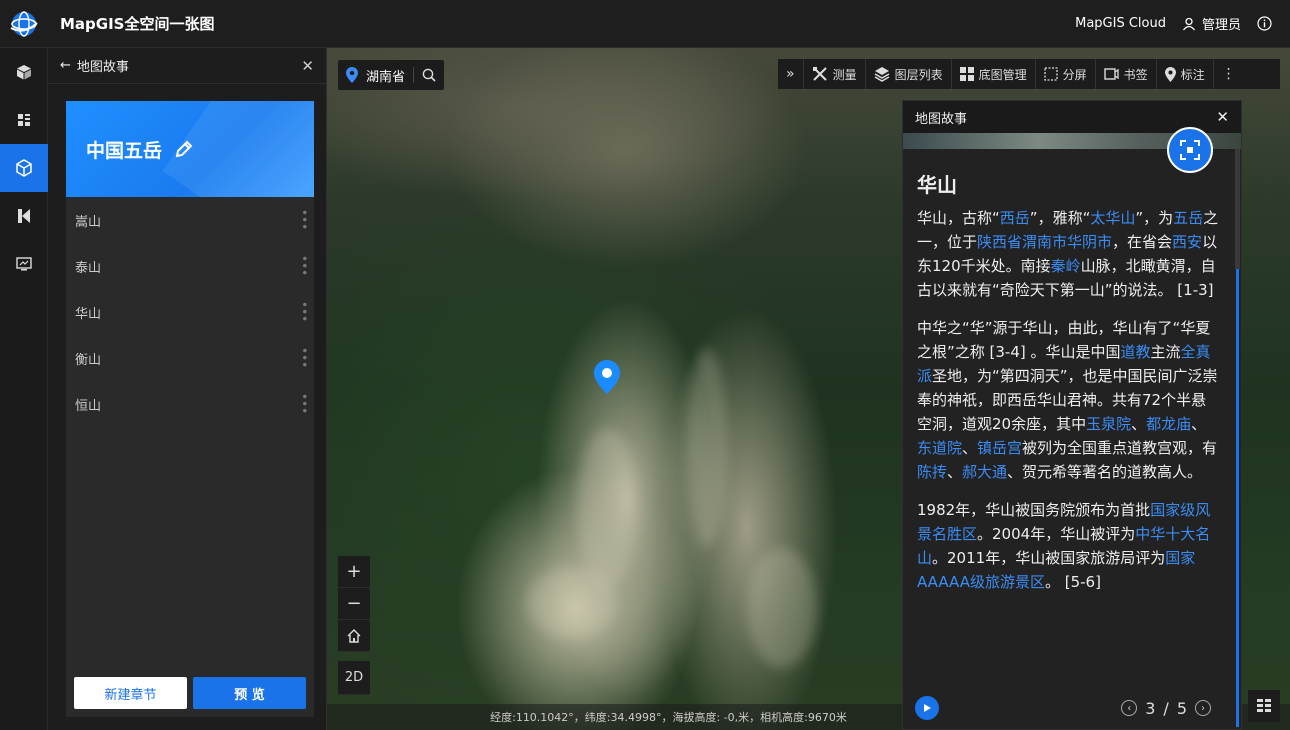  Describe the element at coordinates (1129, 708) in the screenshot. I see `previous-chapter-button: ‹` at that location.